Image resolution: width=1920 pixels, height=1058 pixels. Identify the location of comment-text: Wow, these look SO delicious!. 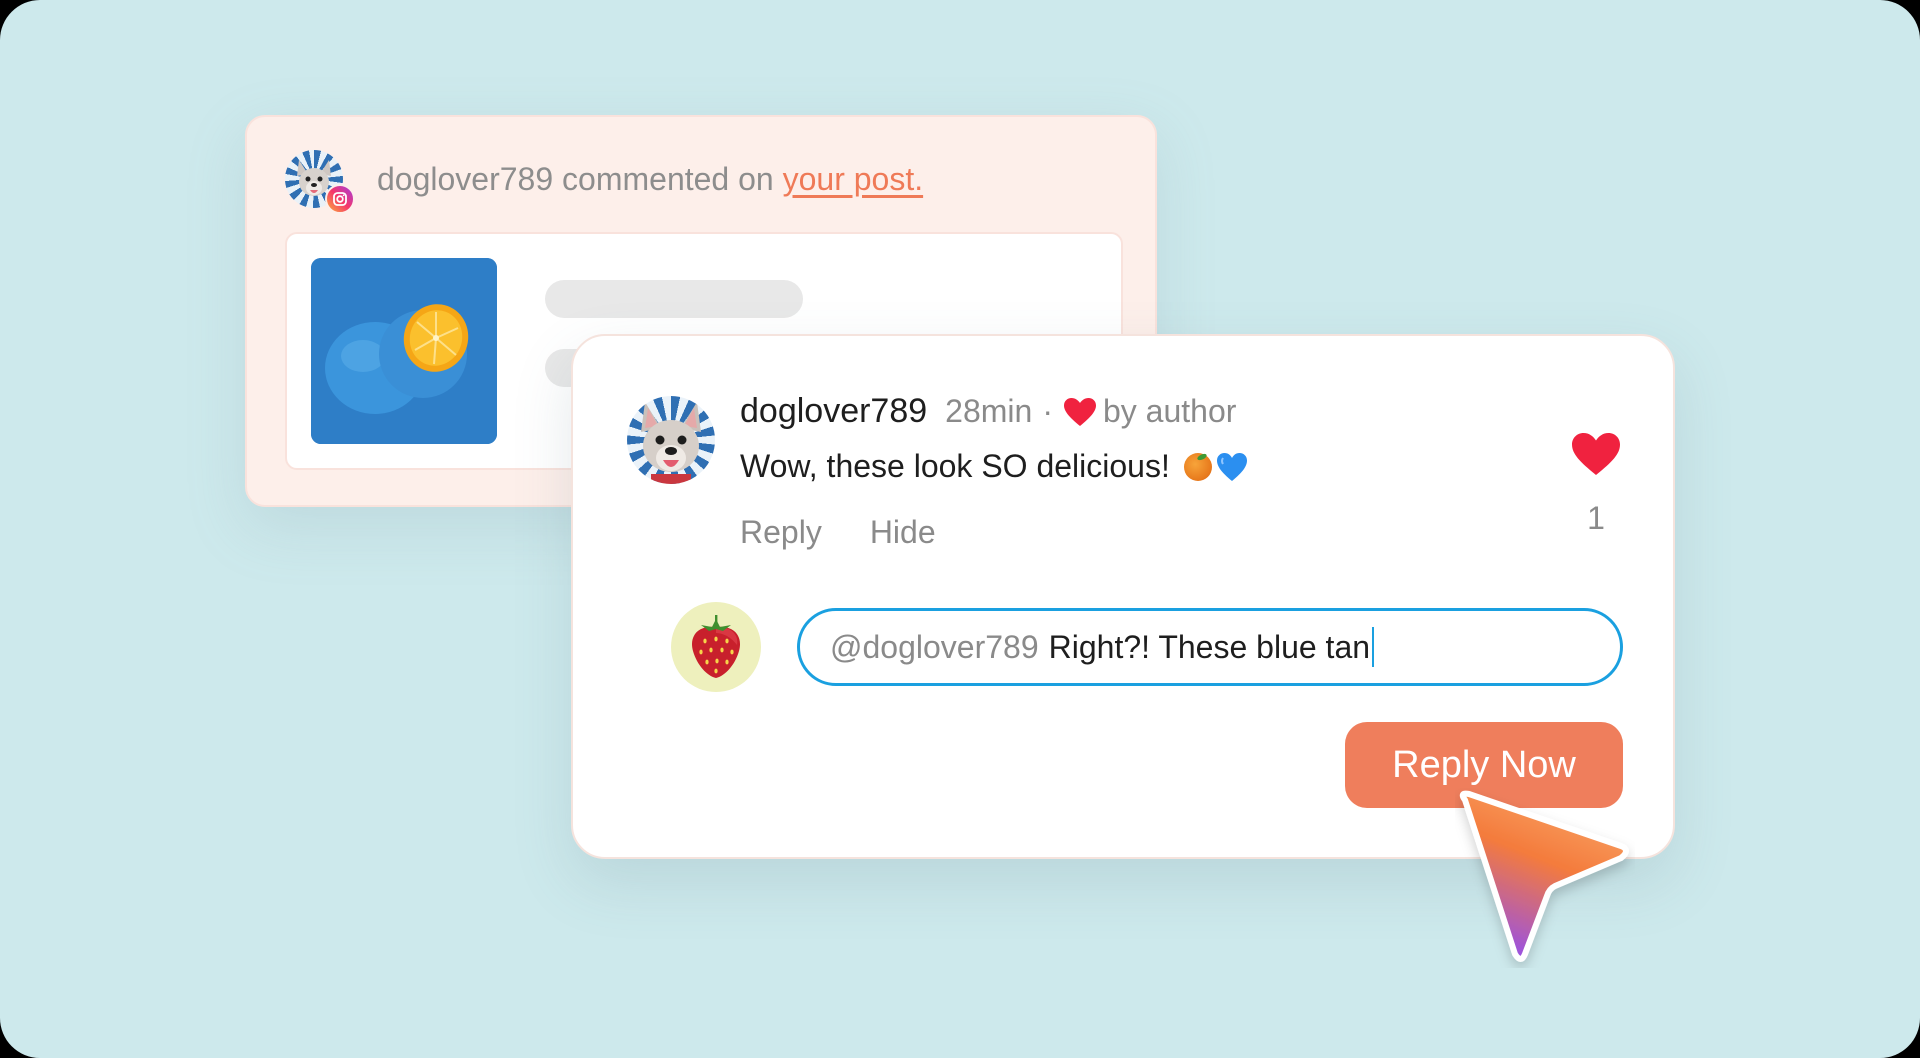
(955, 466).